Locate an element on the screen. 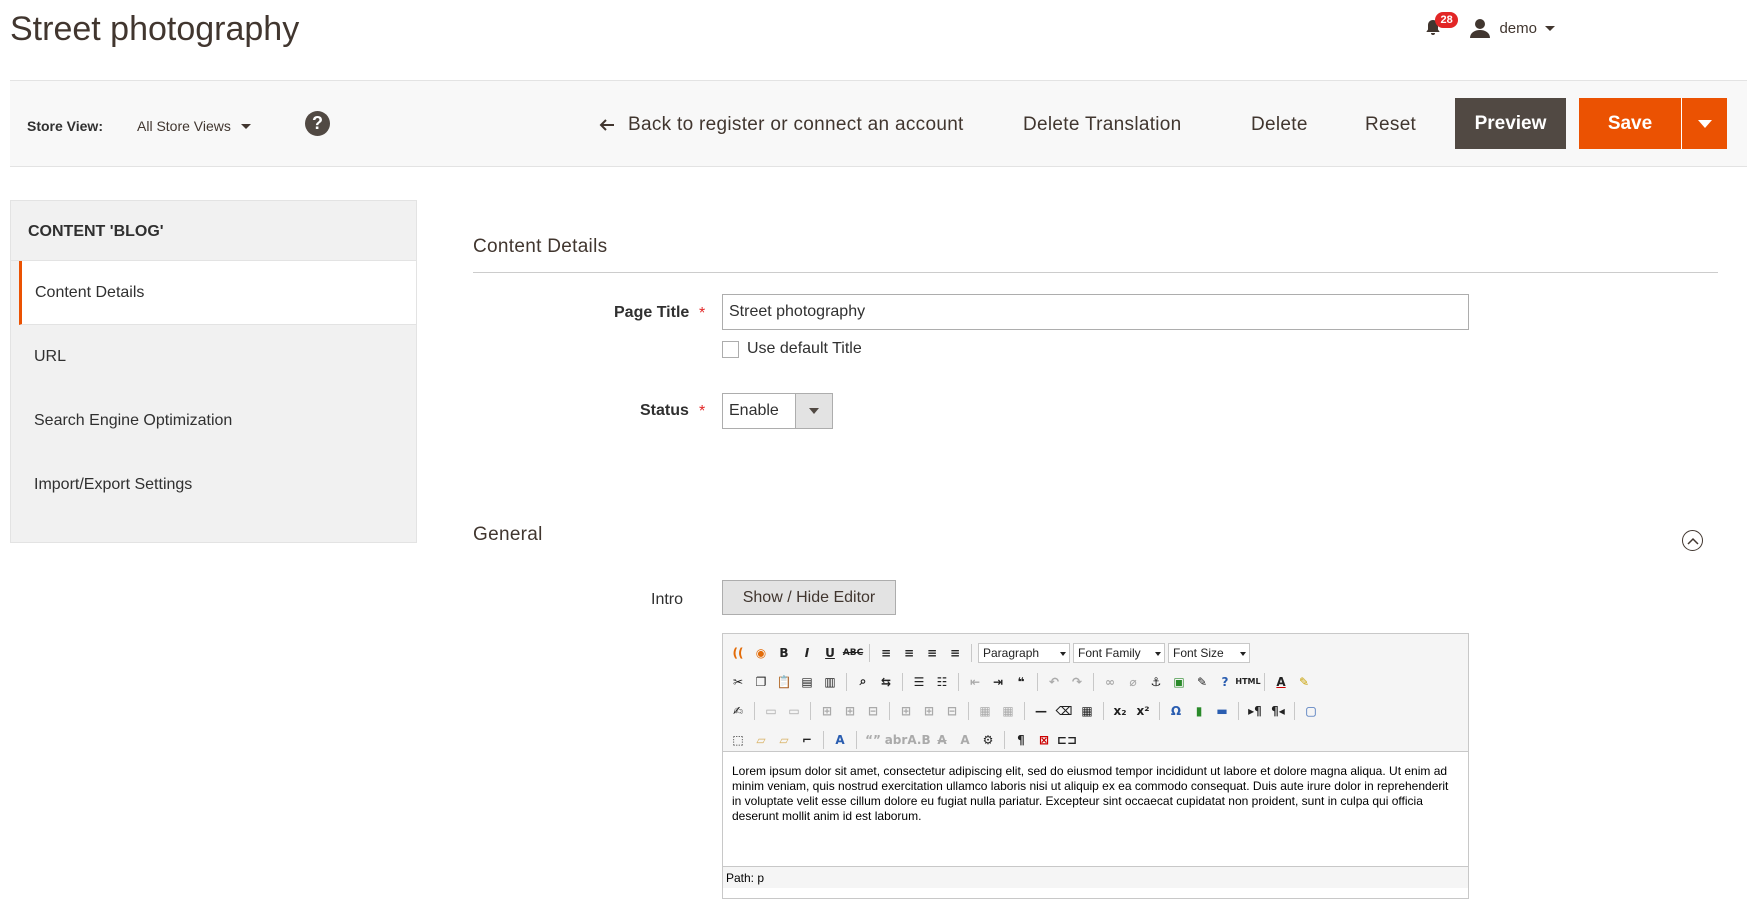 This screenshot has width=1747, height=899. caret-down-icon is located at coordinates (245, 126).